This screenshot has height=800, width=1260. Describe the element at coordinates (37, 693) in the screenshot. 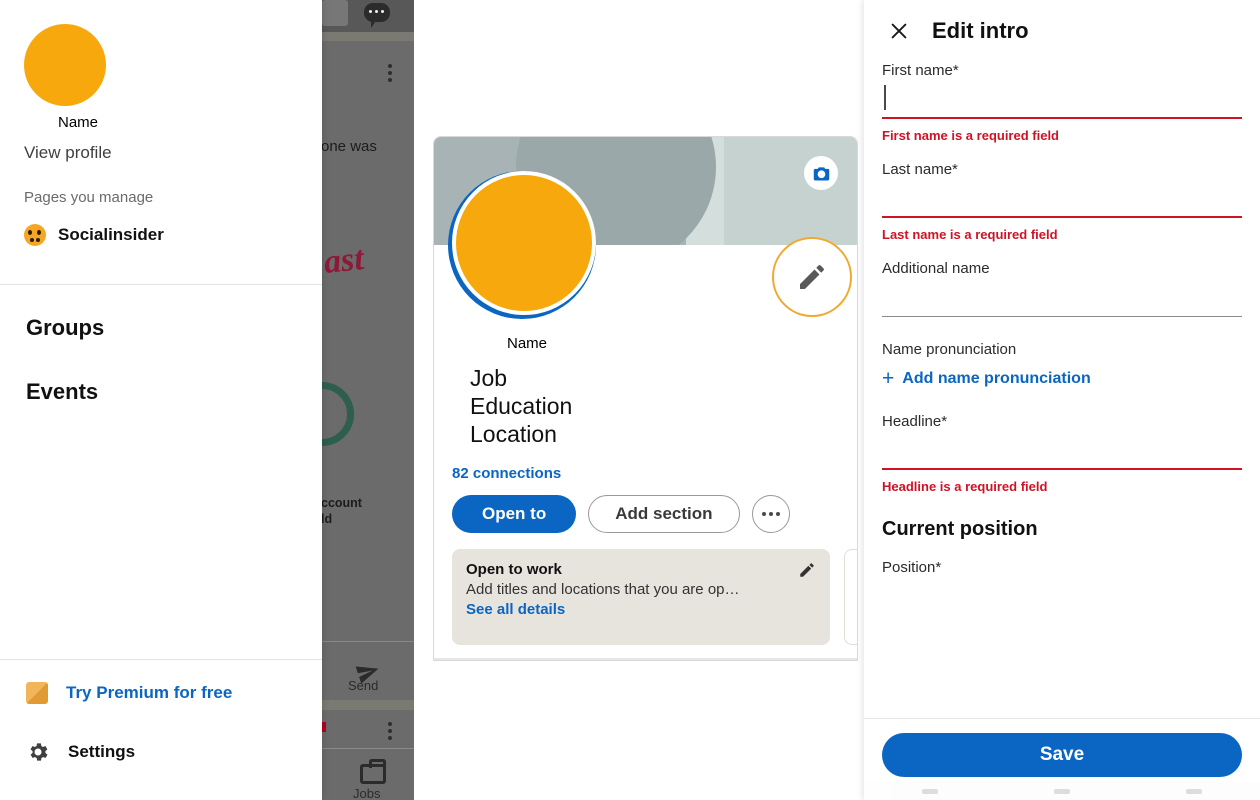

I see `premium-badge-icon` at that location.